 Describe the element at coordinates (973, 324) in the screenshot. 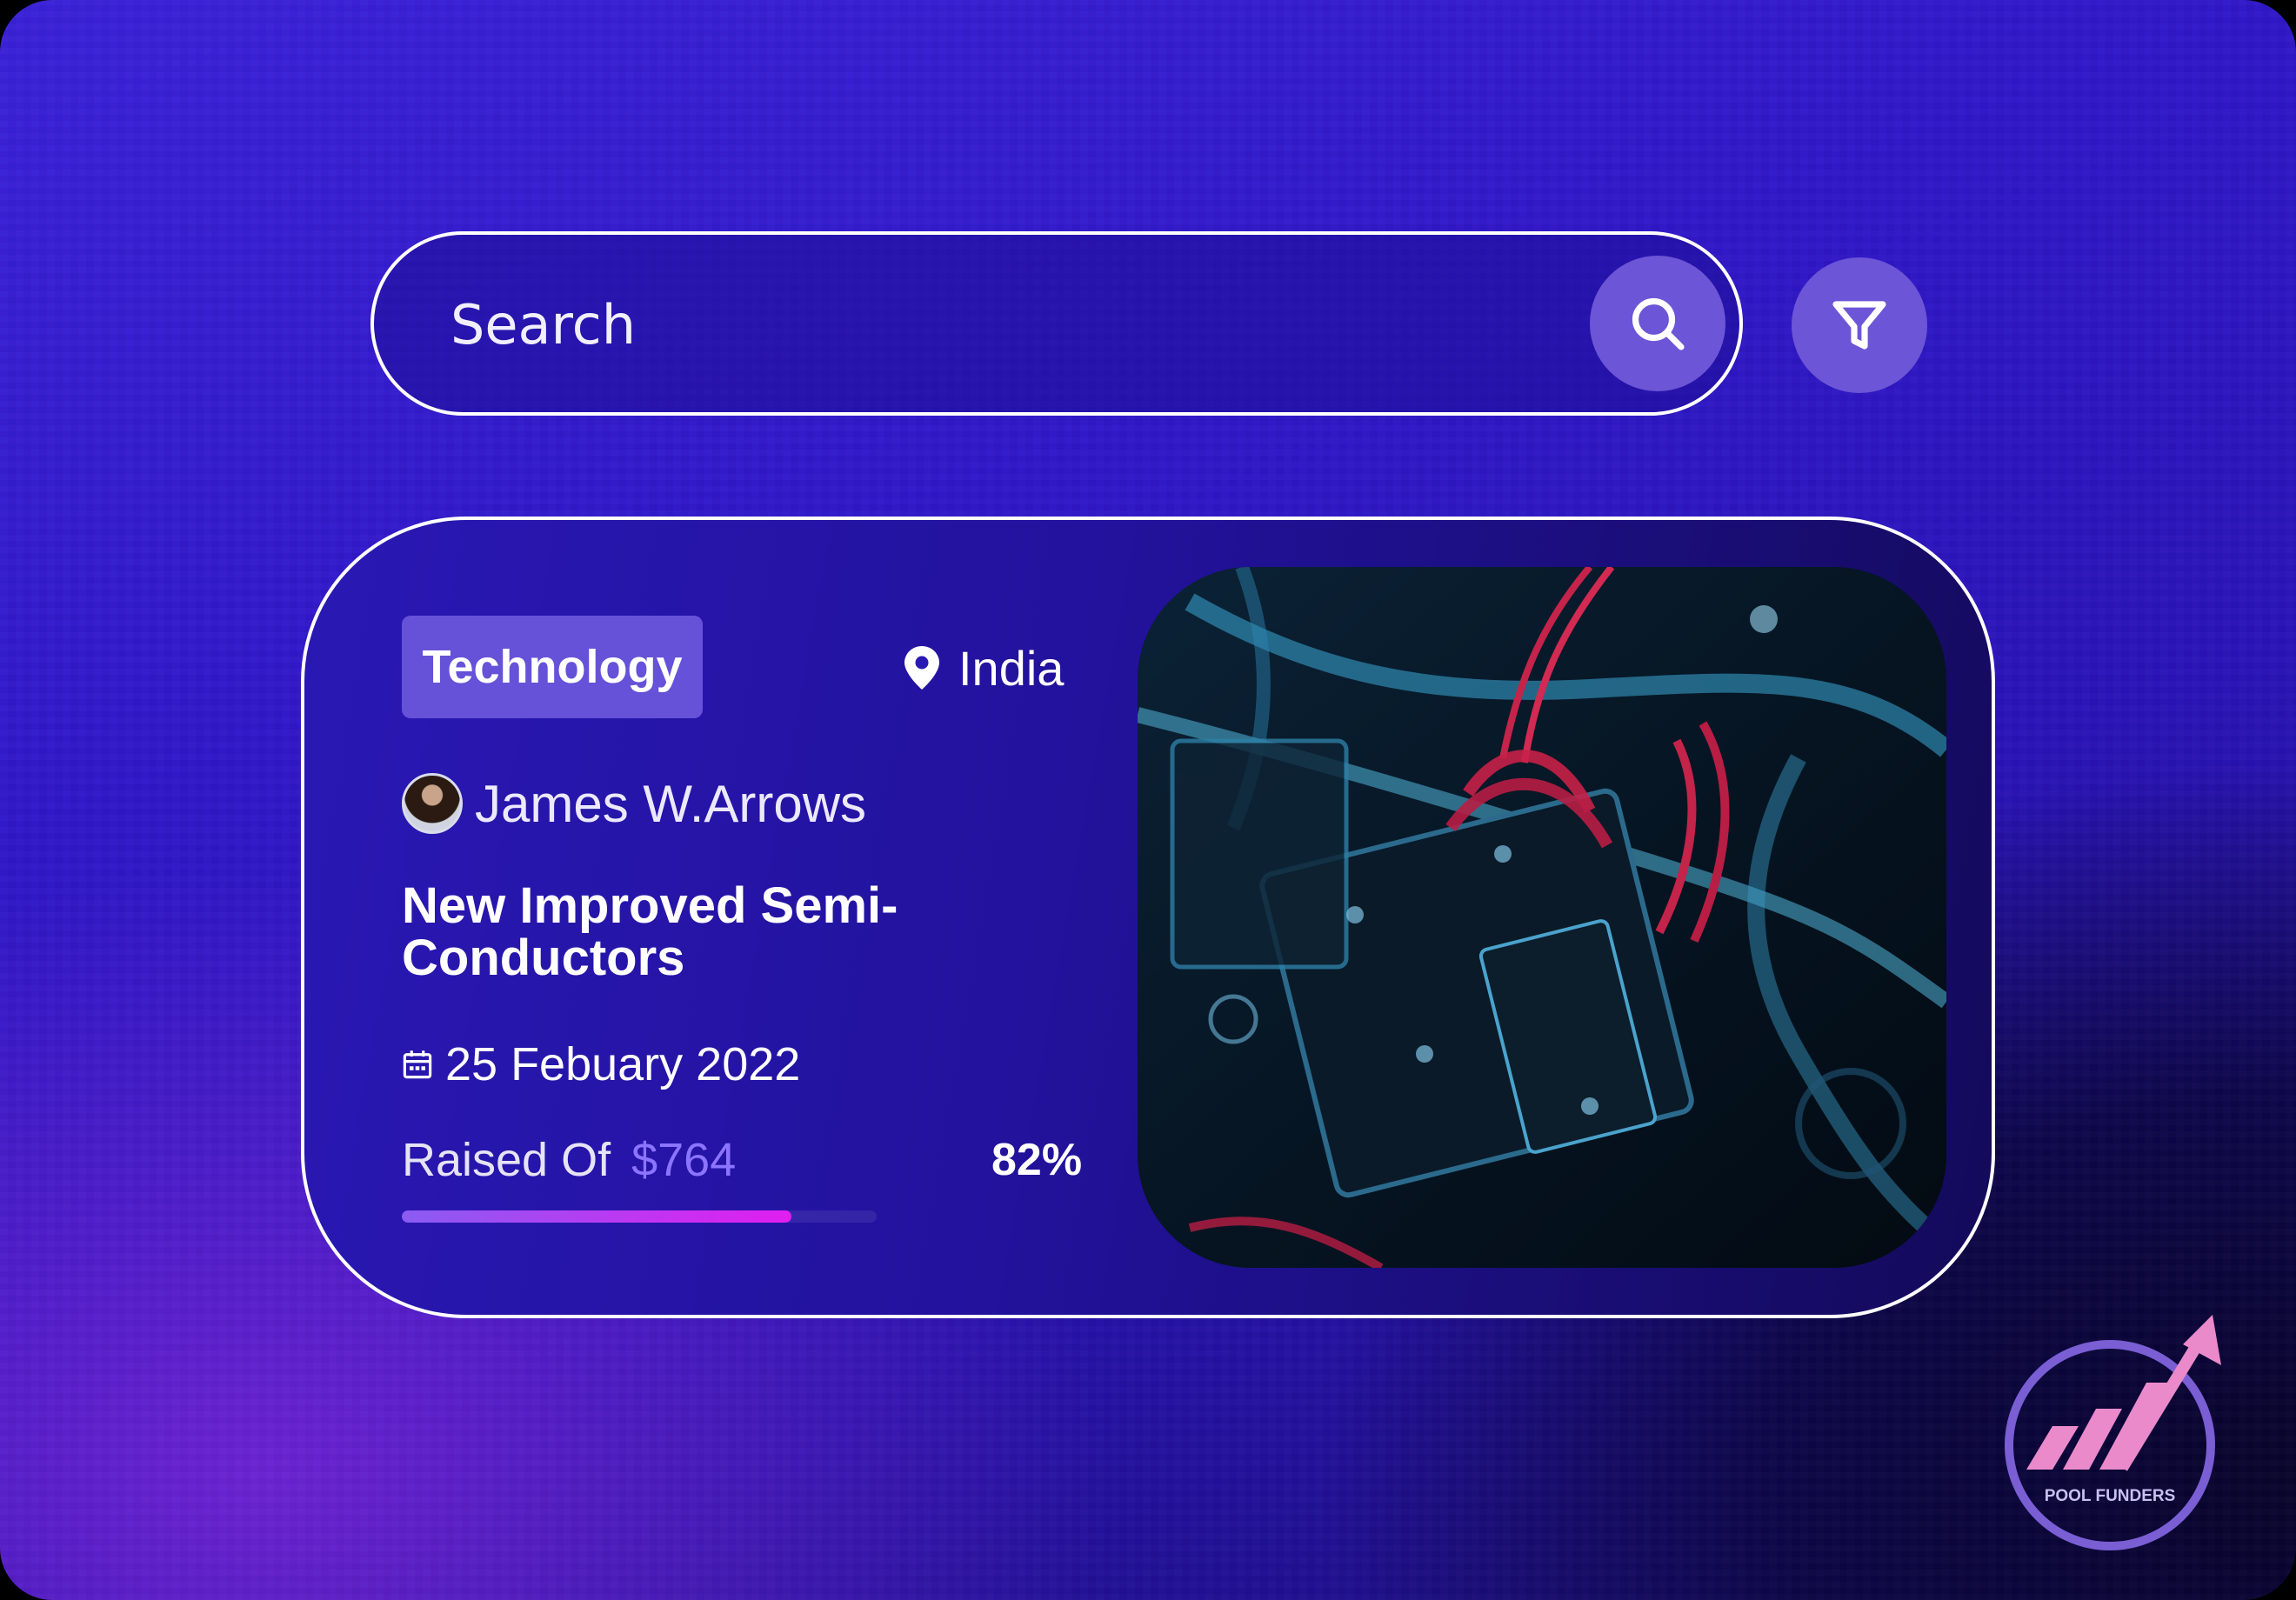

I see `search-input` at that location.